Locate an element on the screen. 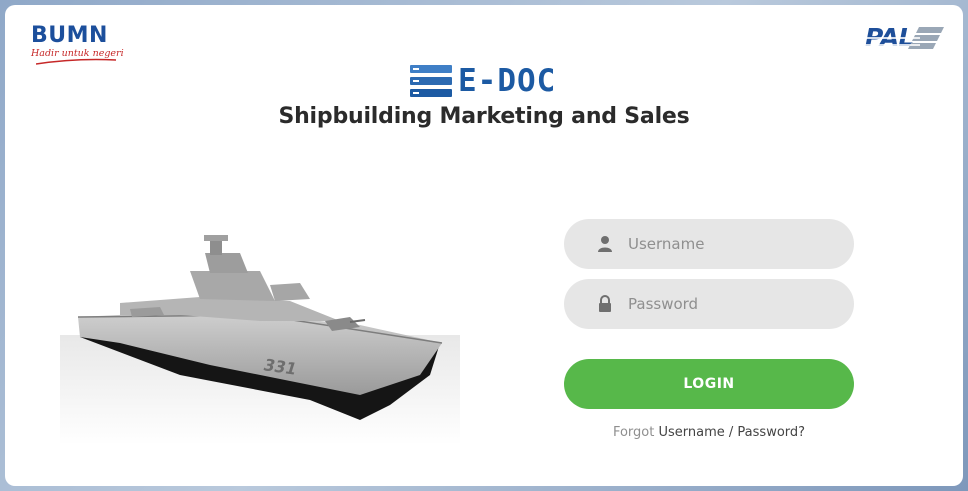 The width and height of the screenshot is (968, 491). username-input is located at coordinates (733, 244).